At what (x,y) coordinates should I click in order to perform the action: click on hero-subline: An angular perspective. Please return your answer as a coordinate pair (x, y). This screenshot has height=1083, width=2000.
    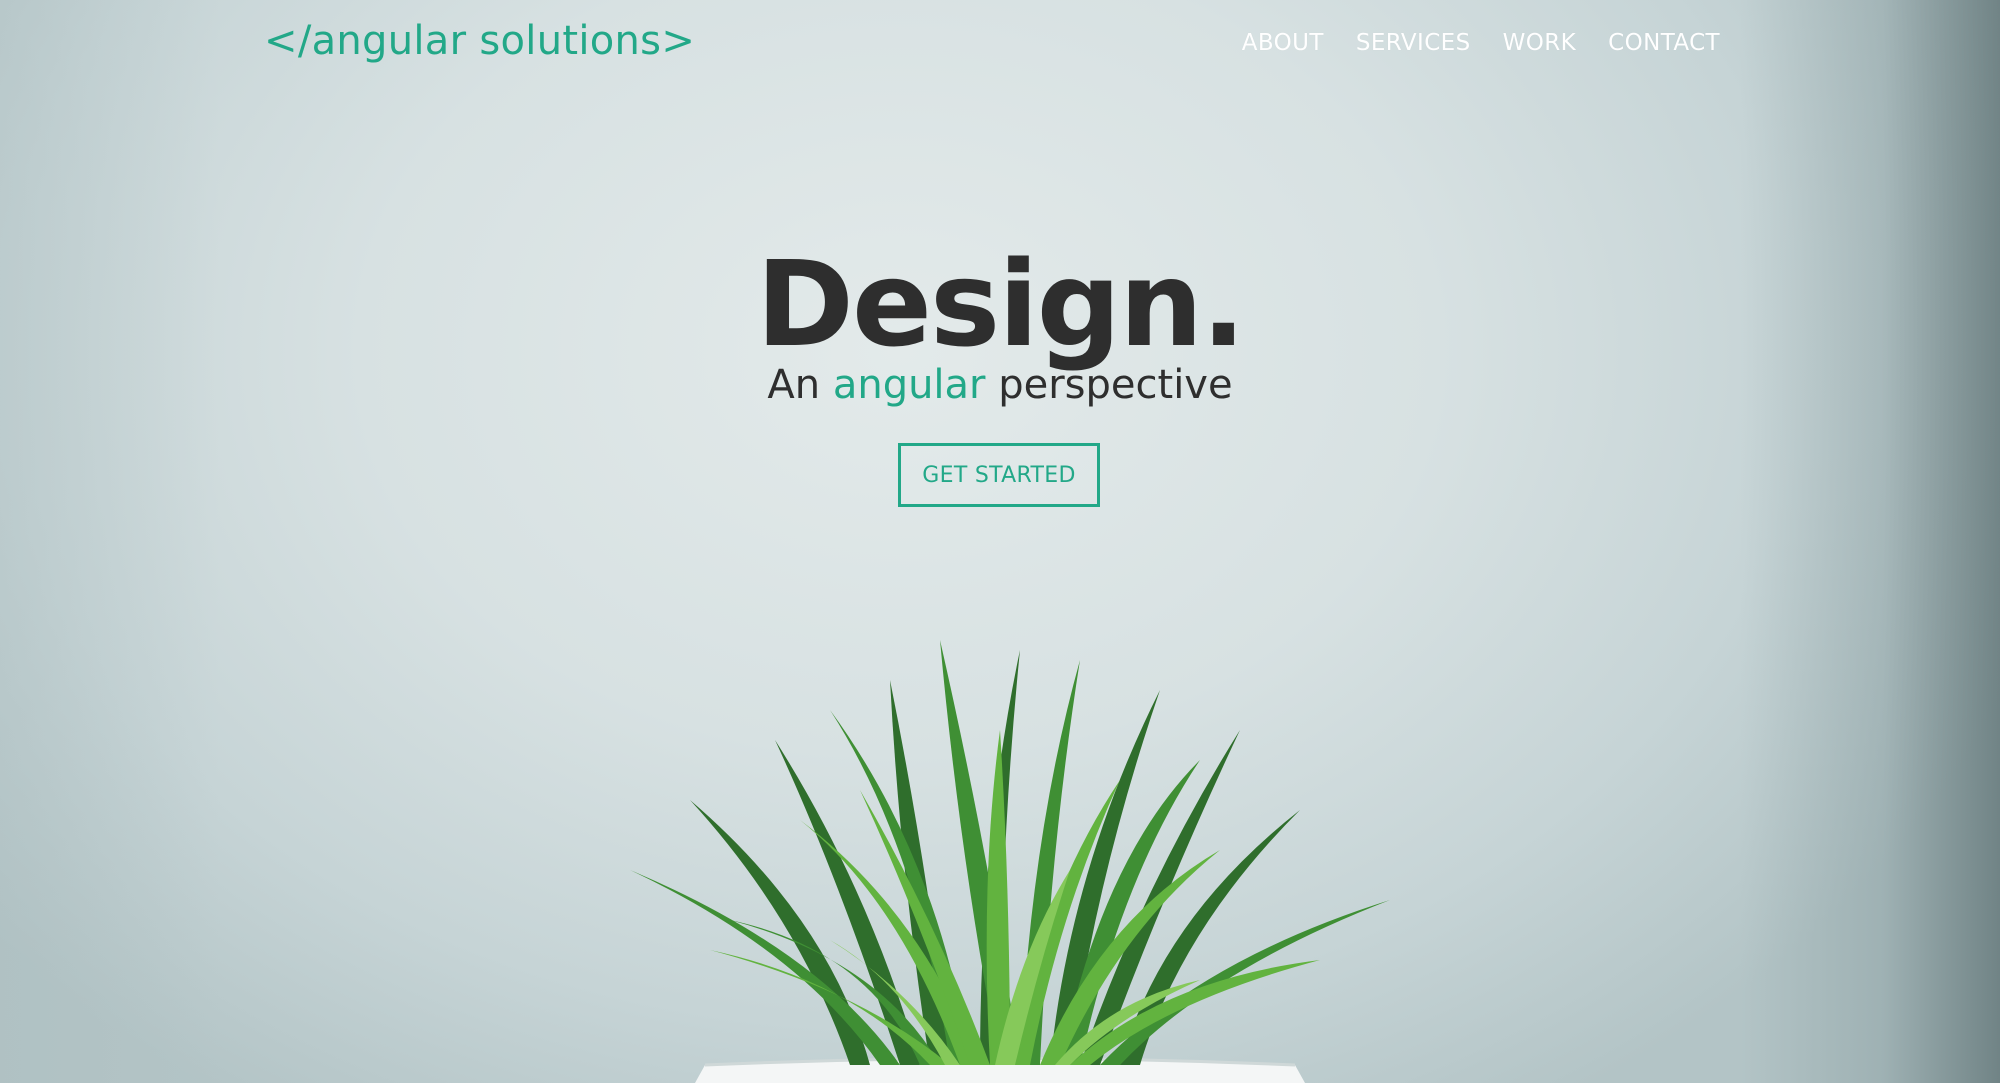
    Looking at the image, I should click on (1000, 385).